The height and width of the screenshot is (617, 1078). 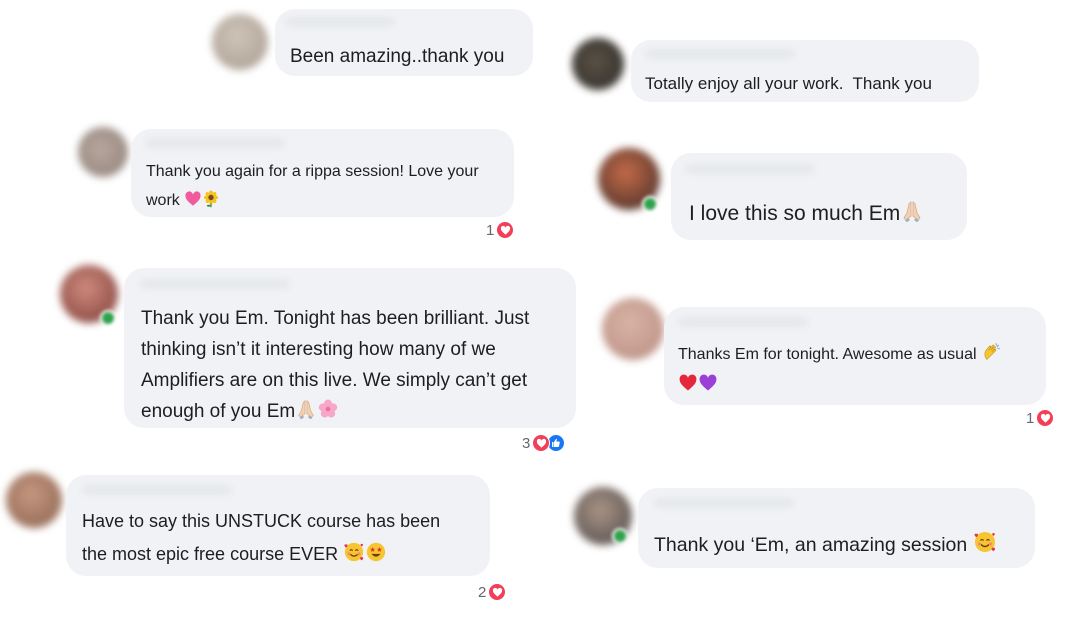 I want to click on comment-text: Been amazing..thank you, so click(x=397, y=56).